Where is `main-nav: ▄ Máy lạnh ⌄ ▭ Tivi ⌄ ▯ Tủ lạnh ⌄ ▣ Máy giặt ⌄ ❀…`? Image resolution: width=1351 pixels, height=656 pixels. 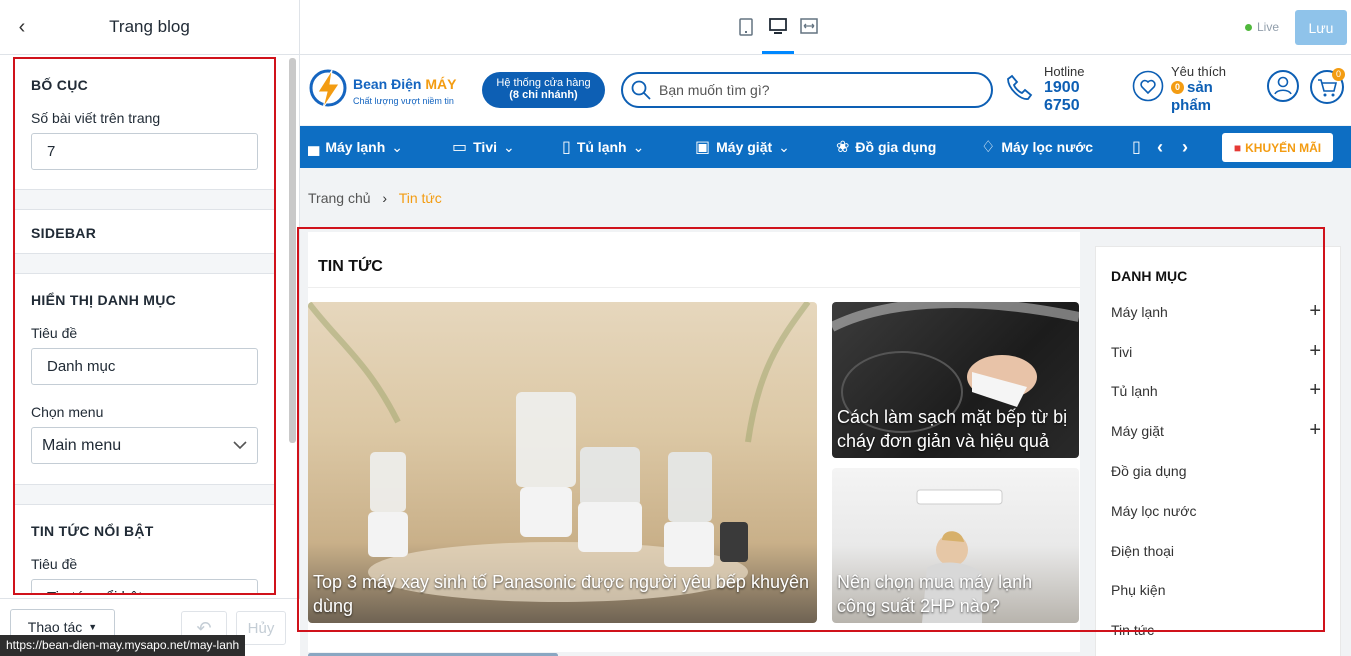
main-nav: ▄ Máy lạnh ⌄ ▭ Tivi ⌄ ▯ Tủ lạnh ⌄ ▣ Máy giặt ⌄ ❀… is located at coordinates (825, 147).